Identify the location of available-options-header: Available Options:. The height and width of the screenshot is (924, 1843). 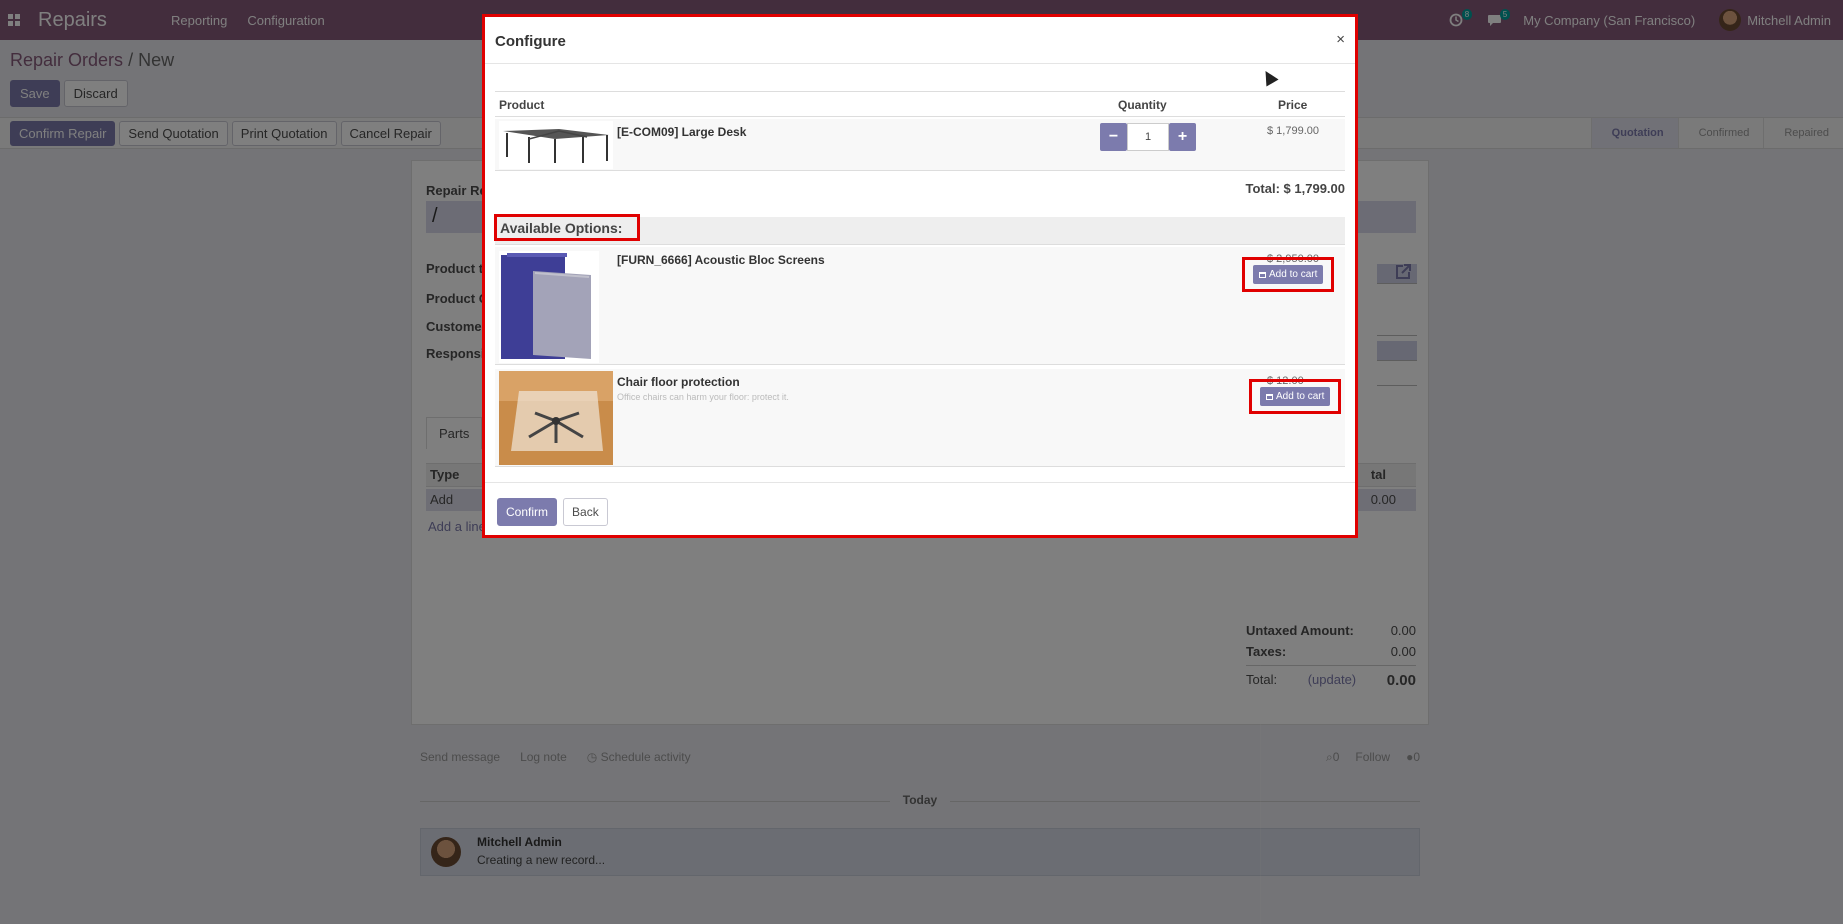
(919, 229).